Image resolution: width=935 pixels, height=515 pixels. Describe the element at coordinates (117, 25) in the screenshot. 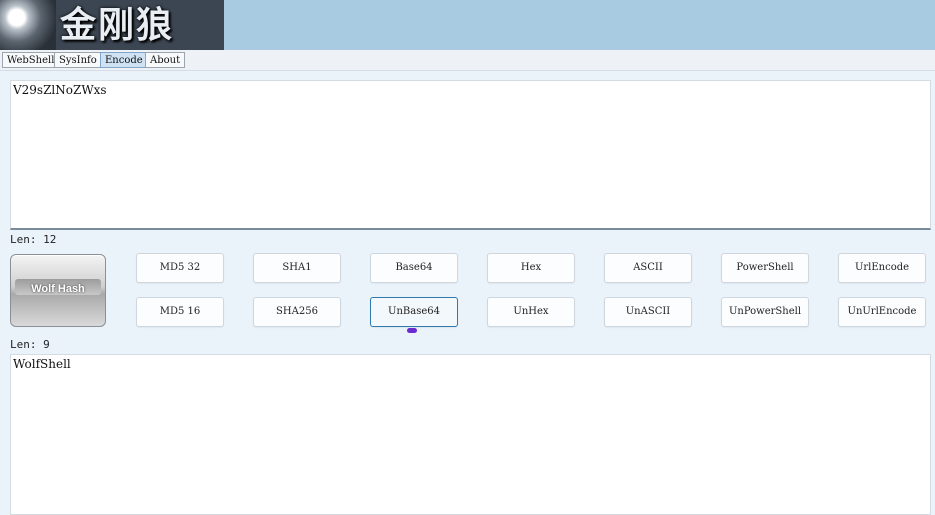

I see `logo-text: 金刚狼` at that location.